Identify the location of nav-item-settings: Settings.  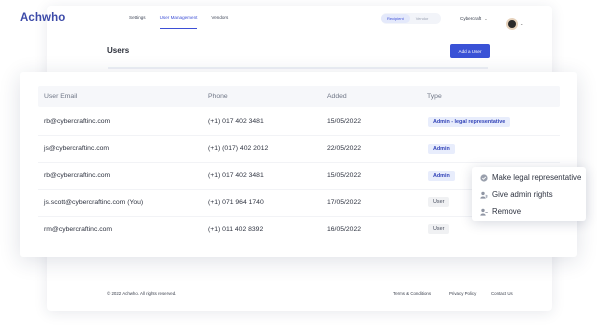
(137, 17).